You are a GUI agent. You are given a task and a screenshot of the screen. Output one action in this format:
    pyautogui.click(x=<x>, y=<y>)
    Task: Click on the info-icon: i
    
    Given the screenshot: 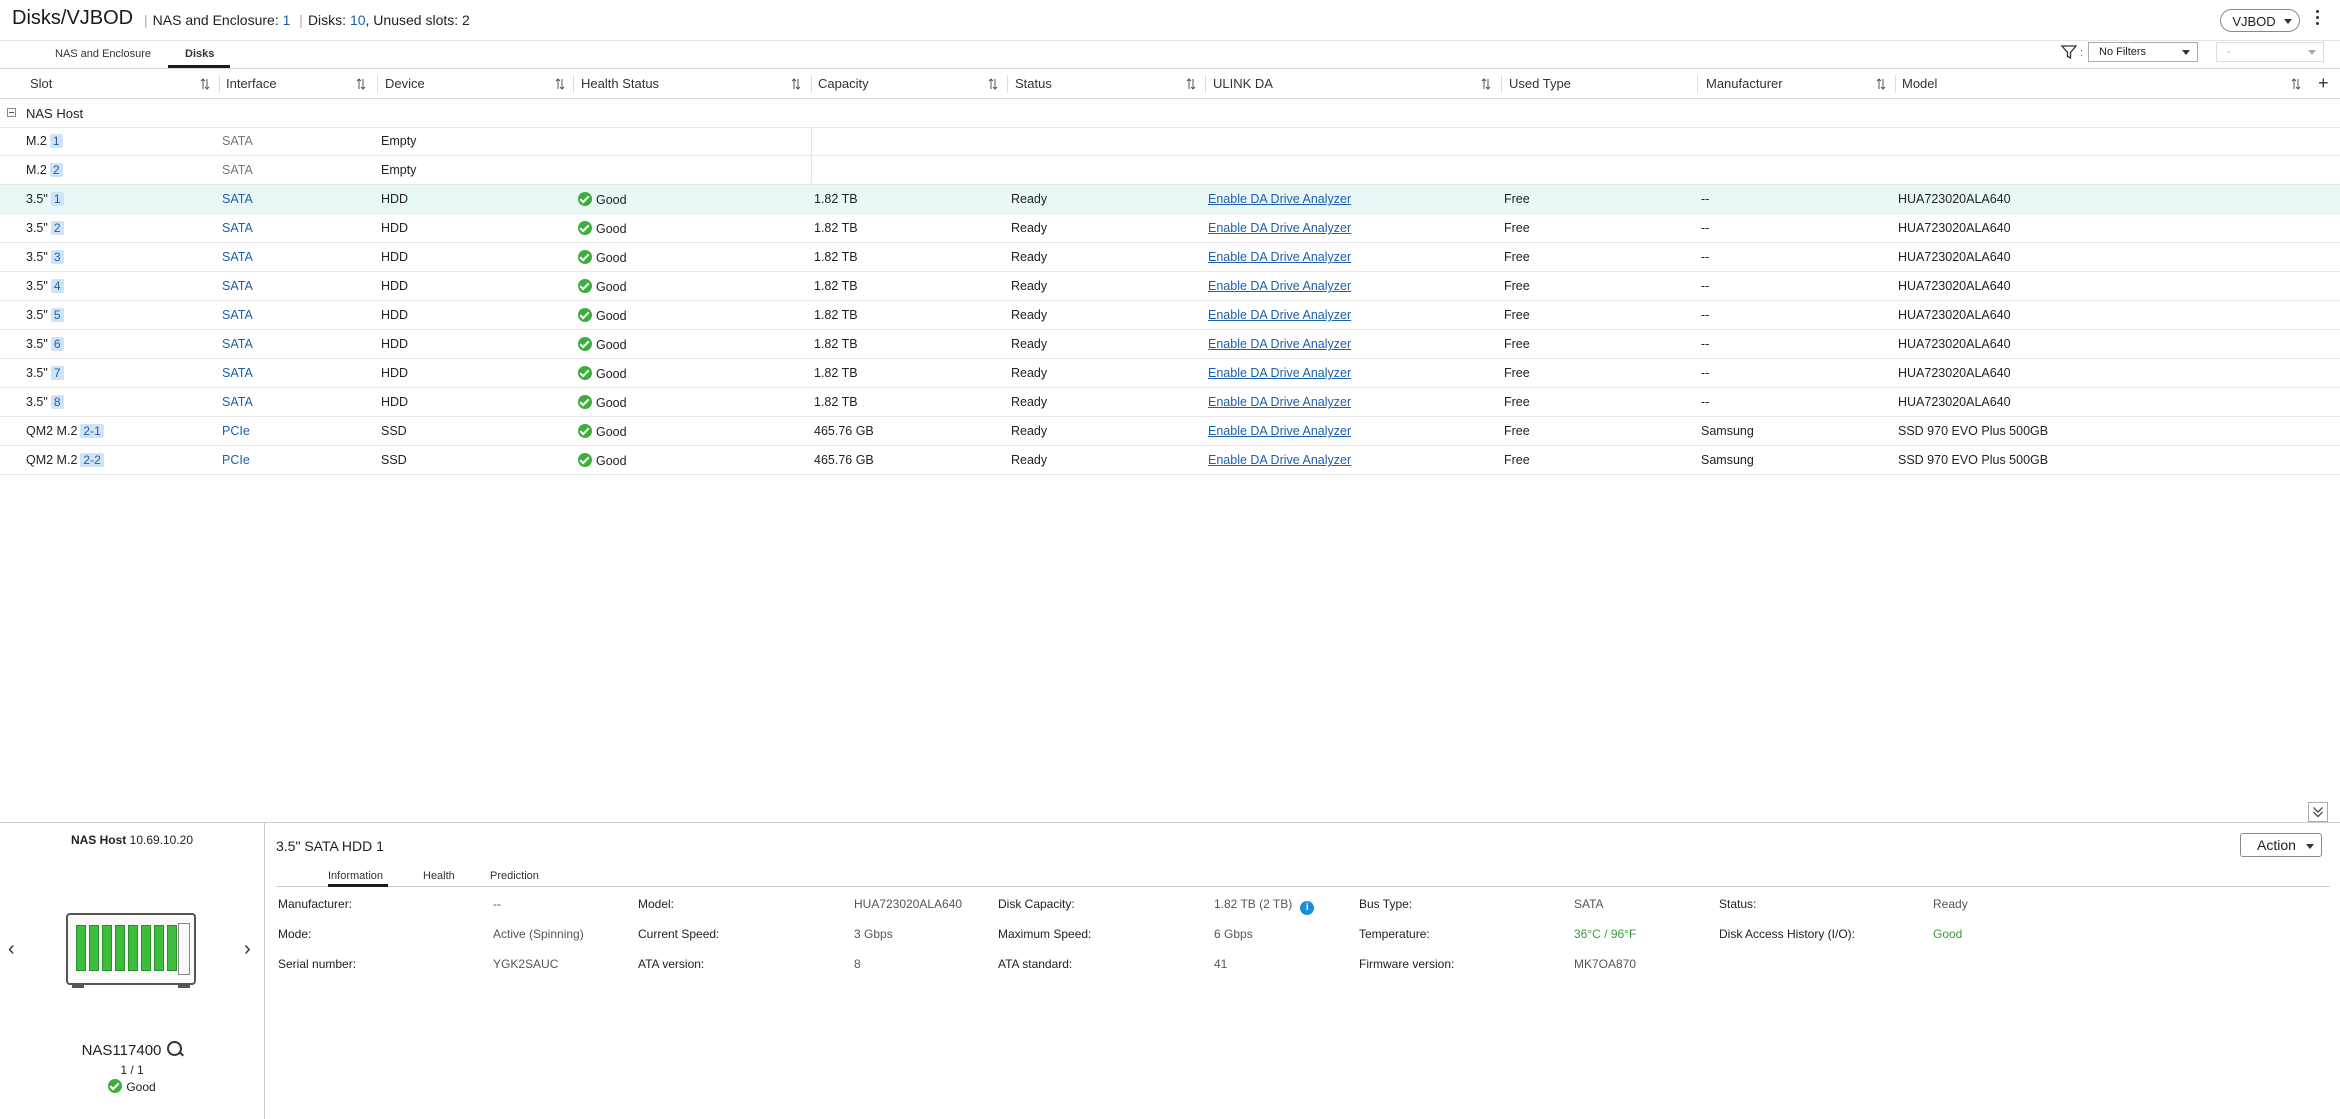 What is the action you would take?
    pyautogui.click(x=1307, y=908)
    